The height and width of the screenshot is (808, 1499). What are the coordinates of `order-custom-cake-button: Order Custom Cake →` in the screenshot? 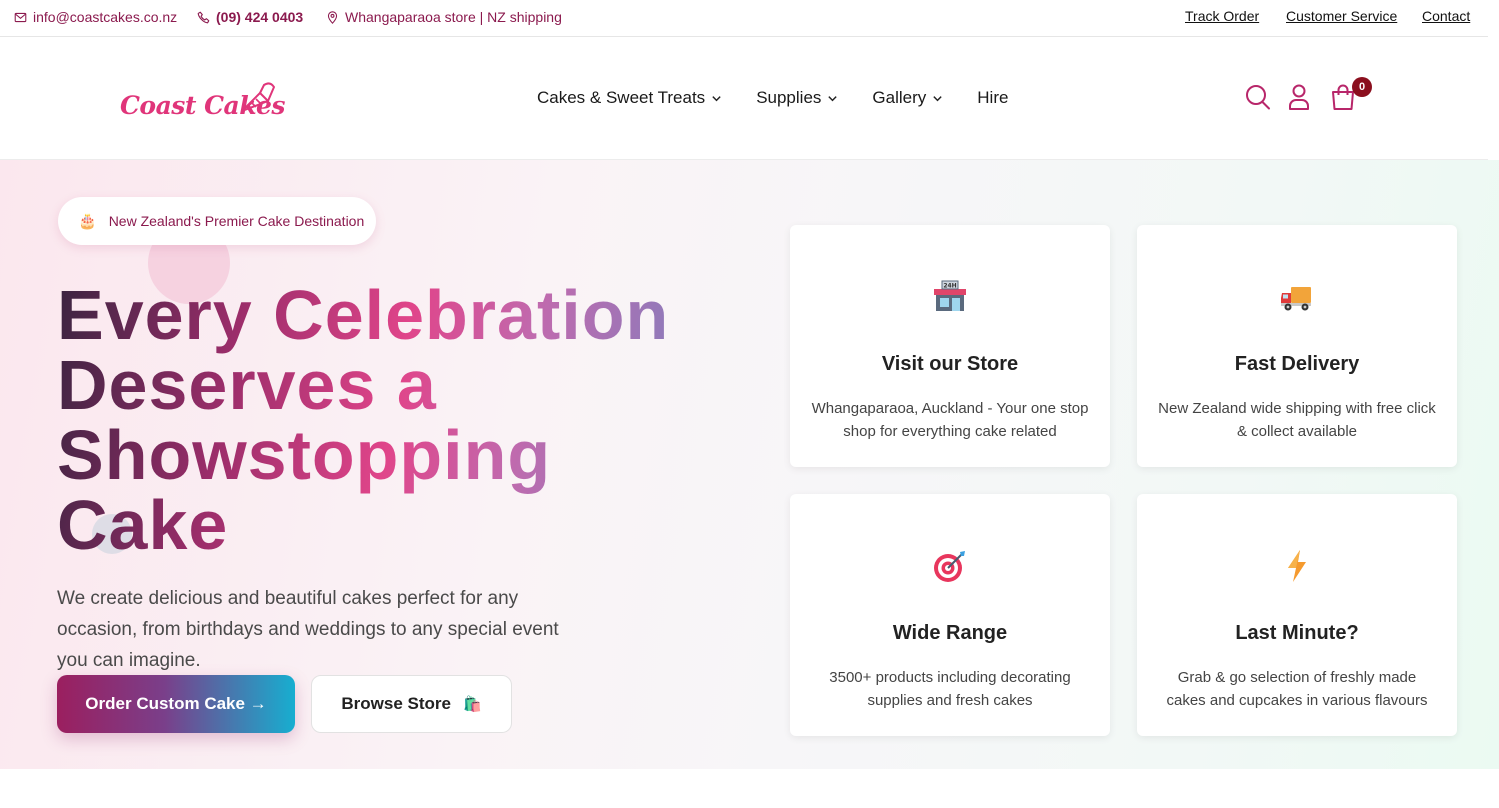 It's located at (176, 704).